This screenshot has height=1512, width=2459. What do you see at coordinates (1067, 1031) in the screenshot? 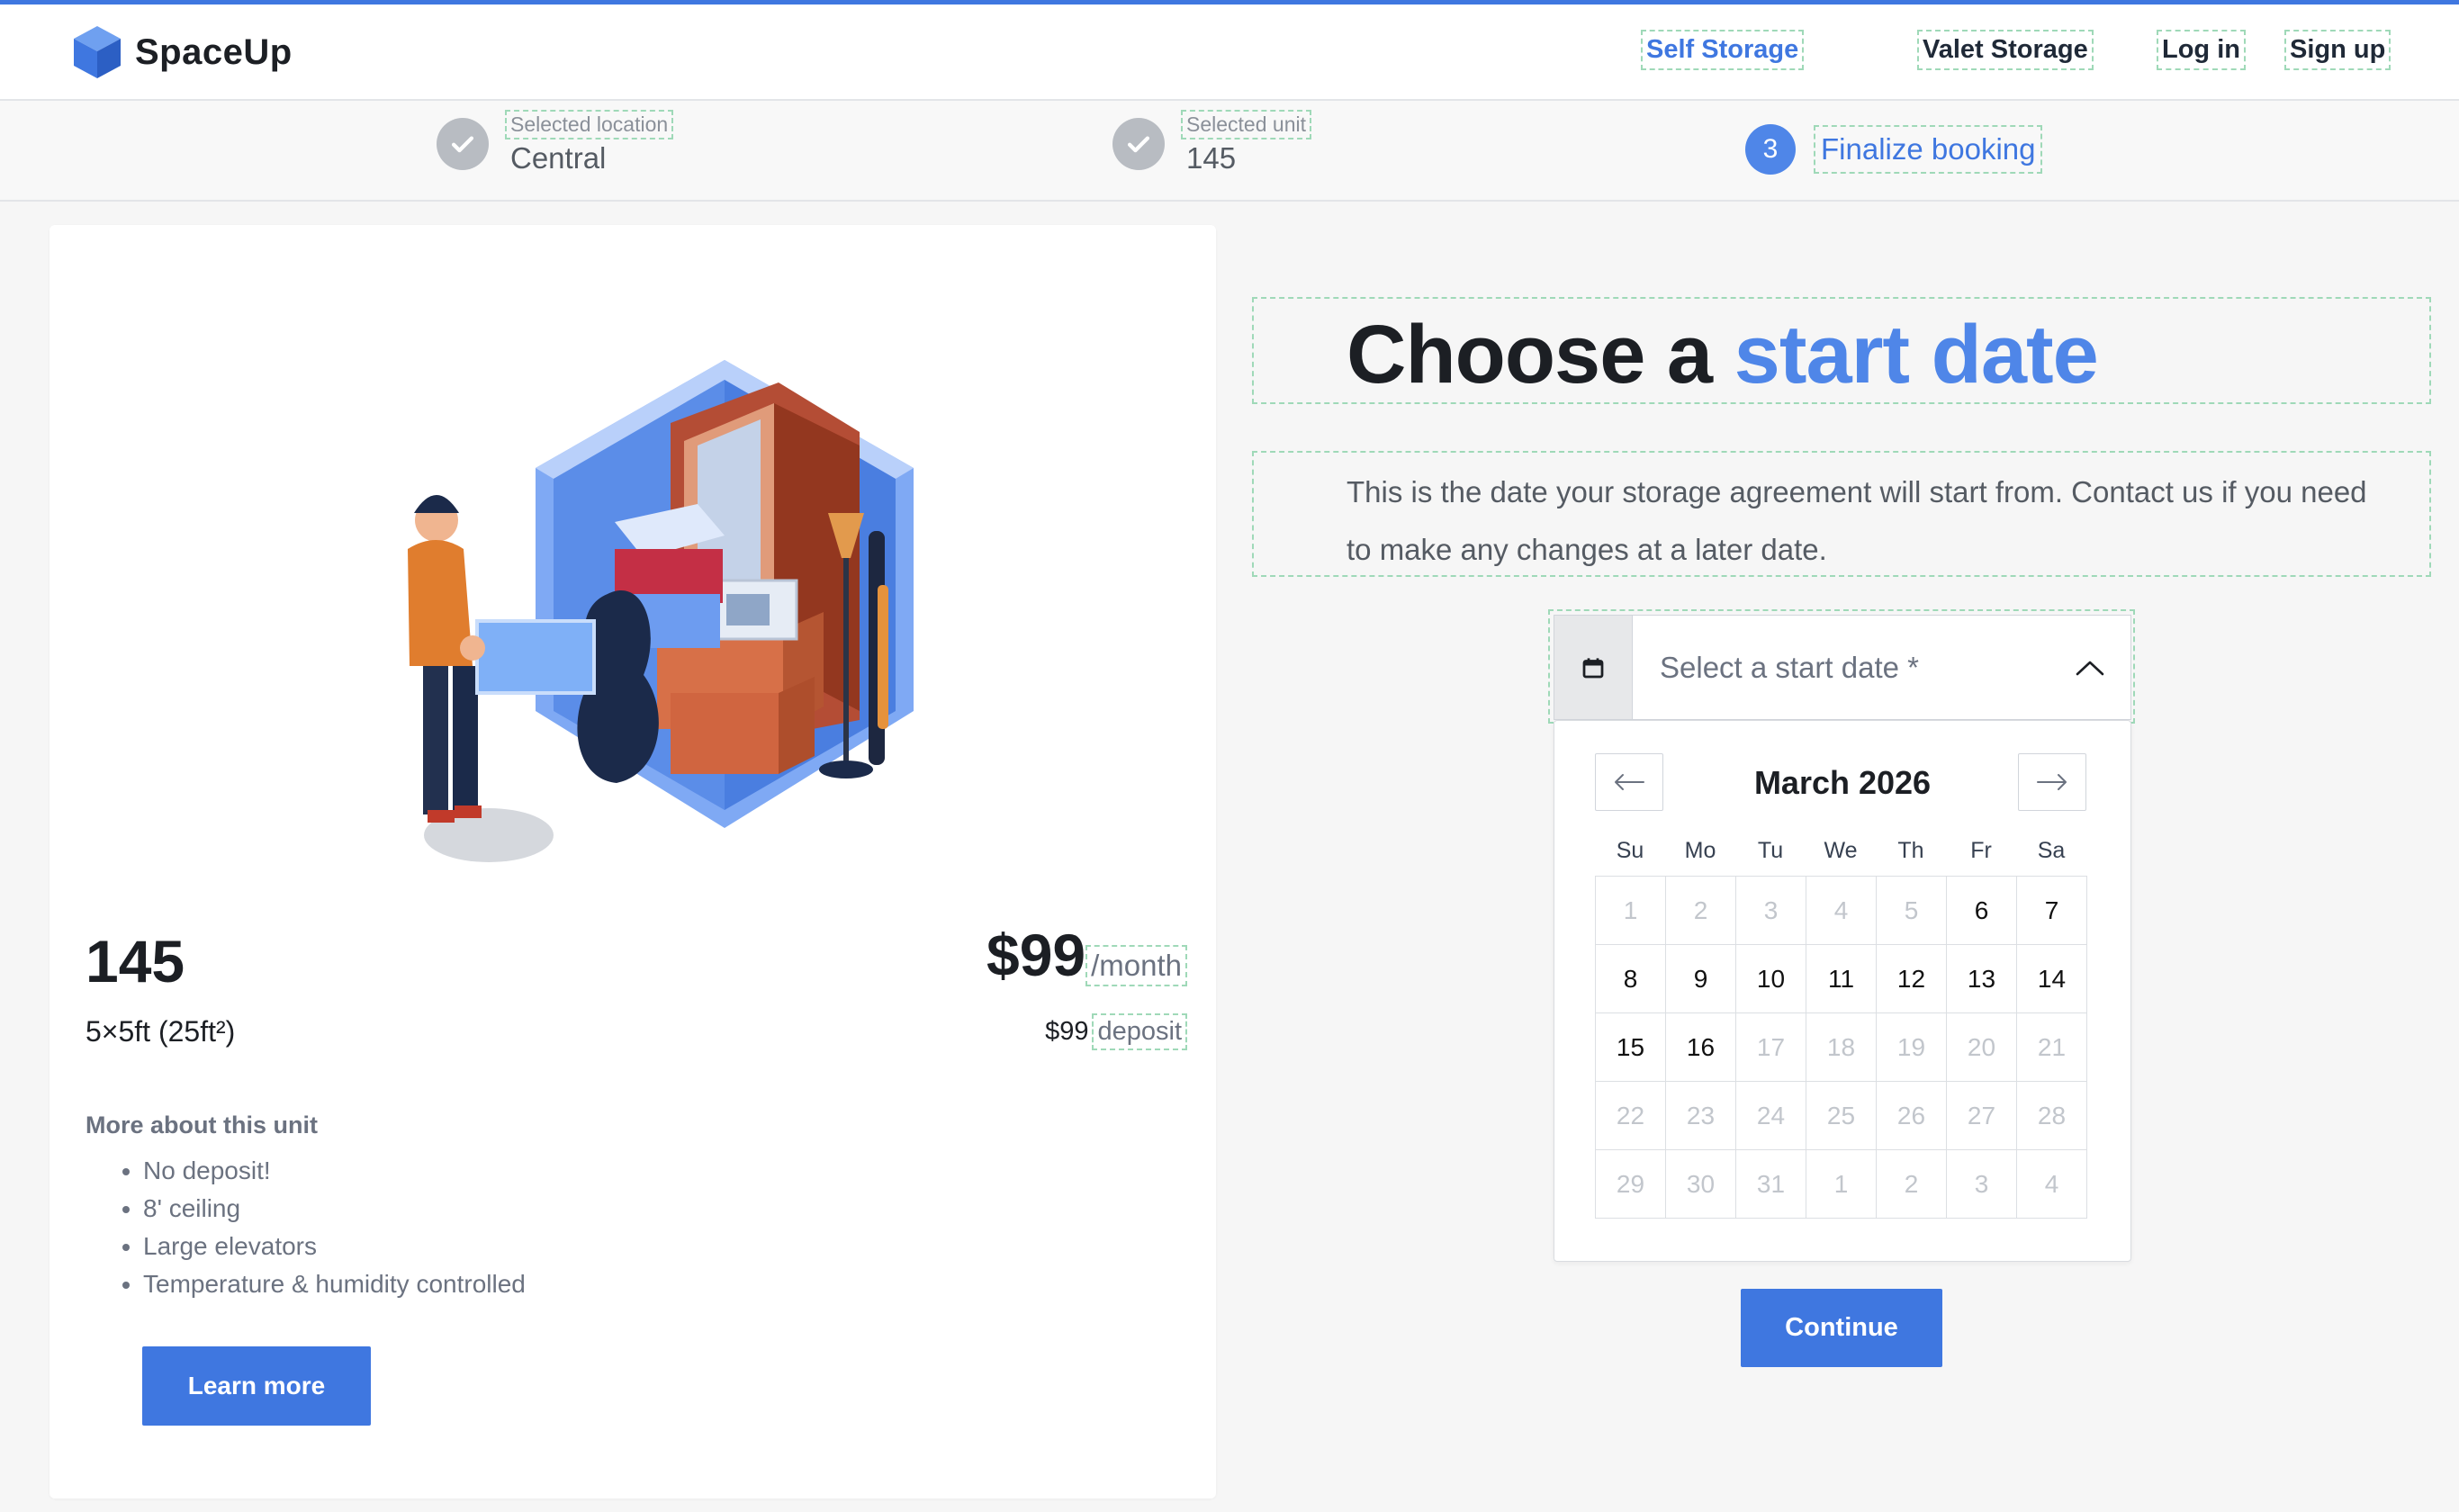
I see `deposit-amount: $99` at bounding box center [1067, 1031].